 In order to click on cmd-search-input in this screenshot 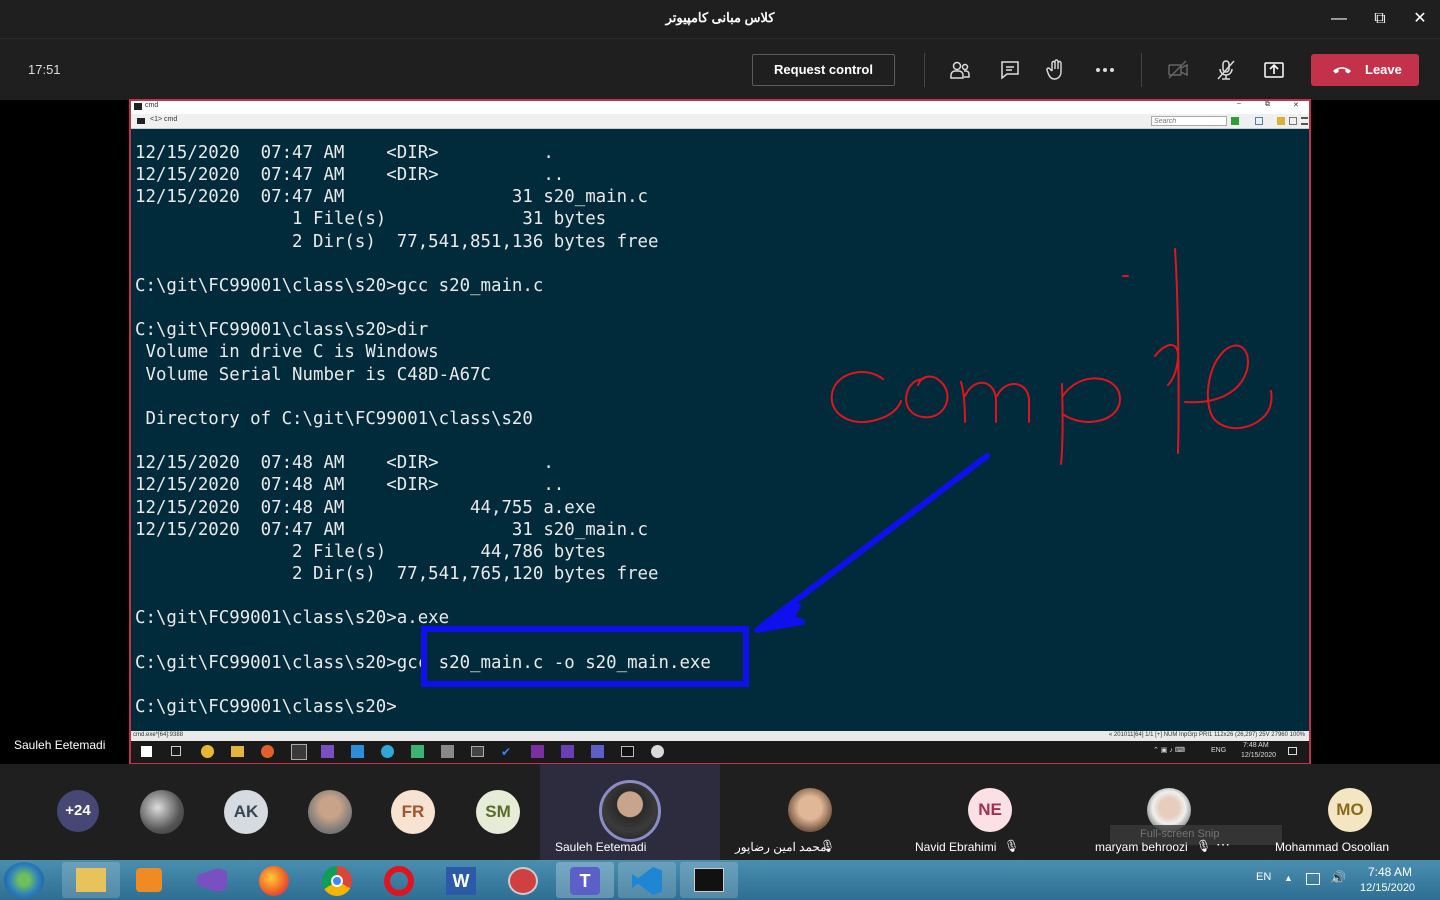, I will do `click(1189, 121)`.